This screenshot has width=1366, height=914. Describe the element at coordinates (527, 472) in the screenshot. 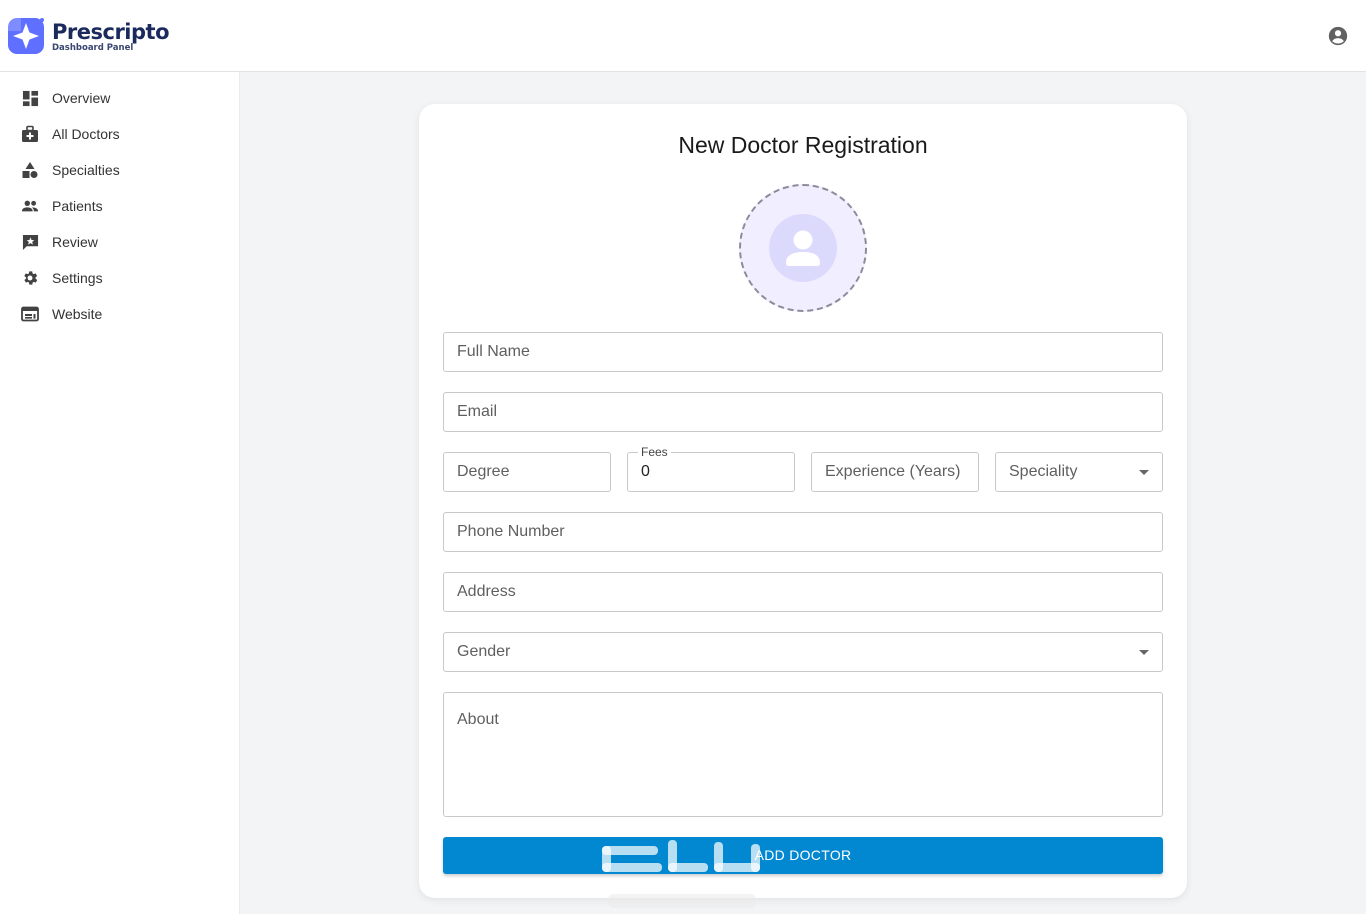

I see `degree-field: Degree` at that location.